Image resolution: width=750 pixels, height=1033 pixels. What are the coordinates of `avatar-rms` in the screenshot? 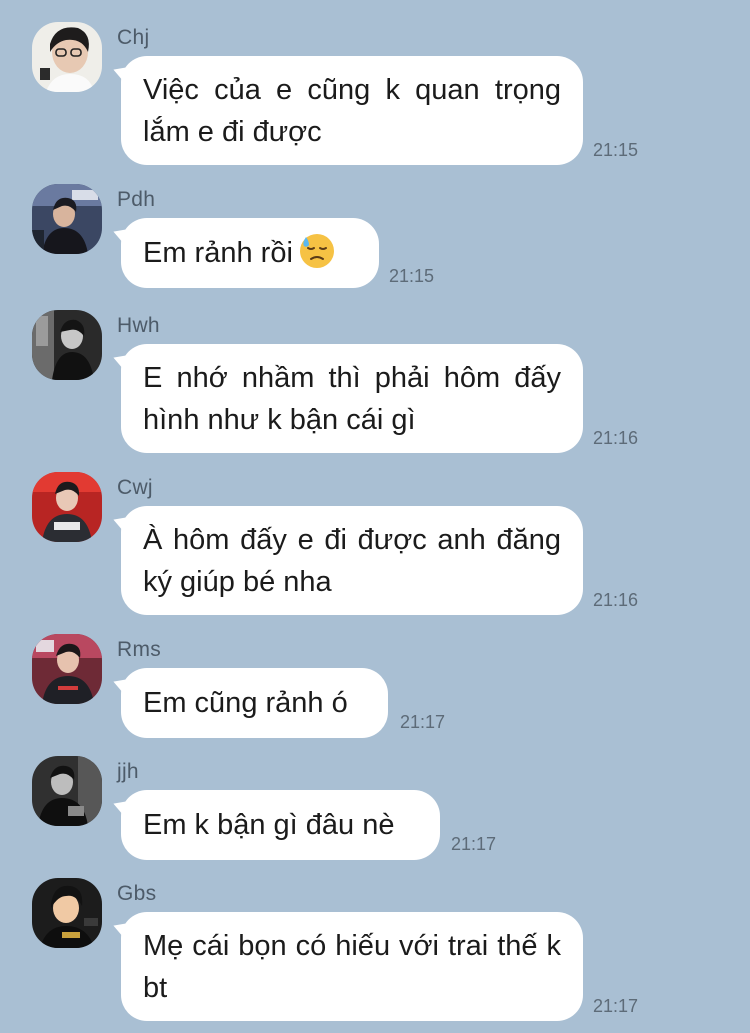 It's located at (67, 669).